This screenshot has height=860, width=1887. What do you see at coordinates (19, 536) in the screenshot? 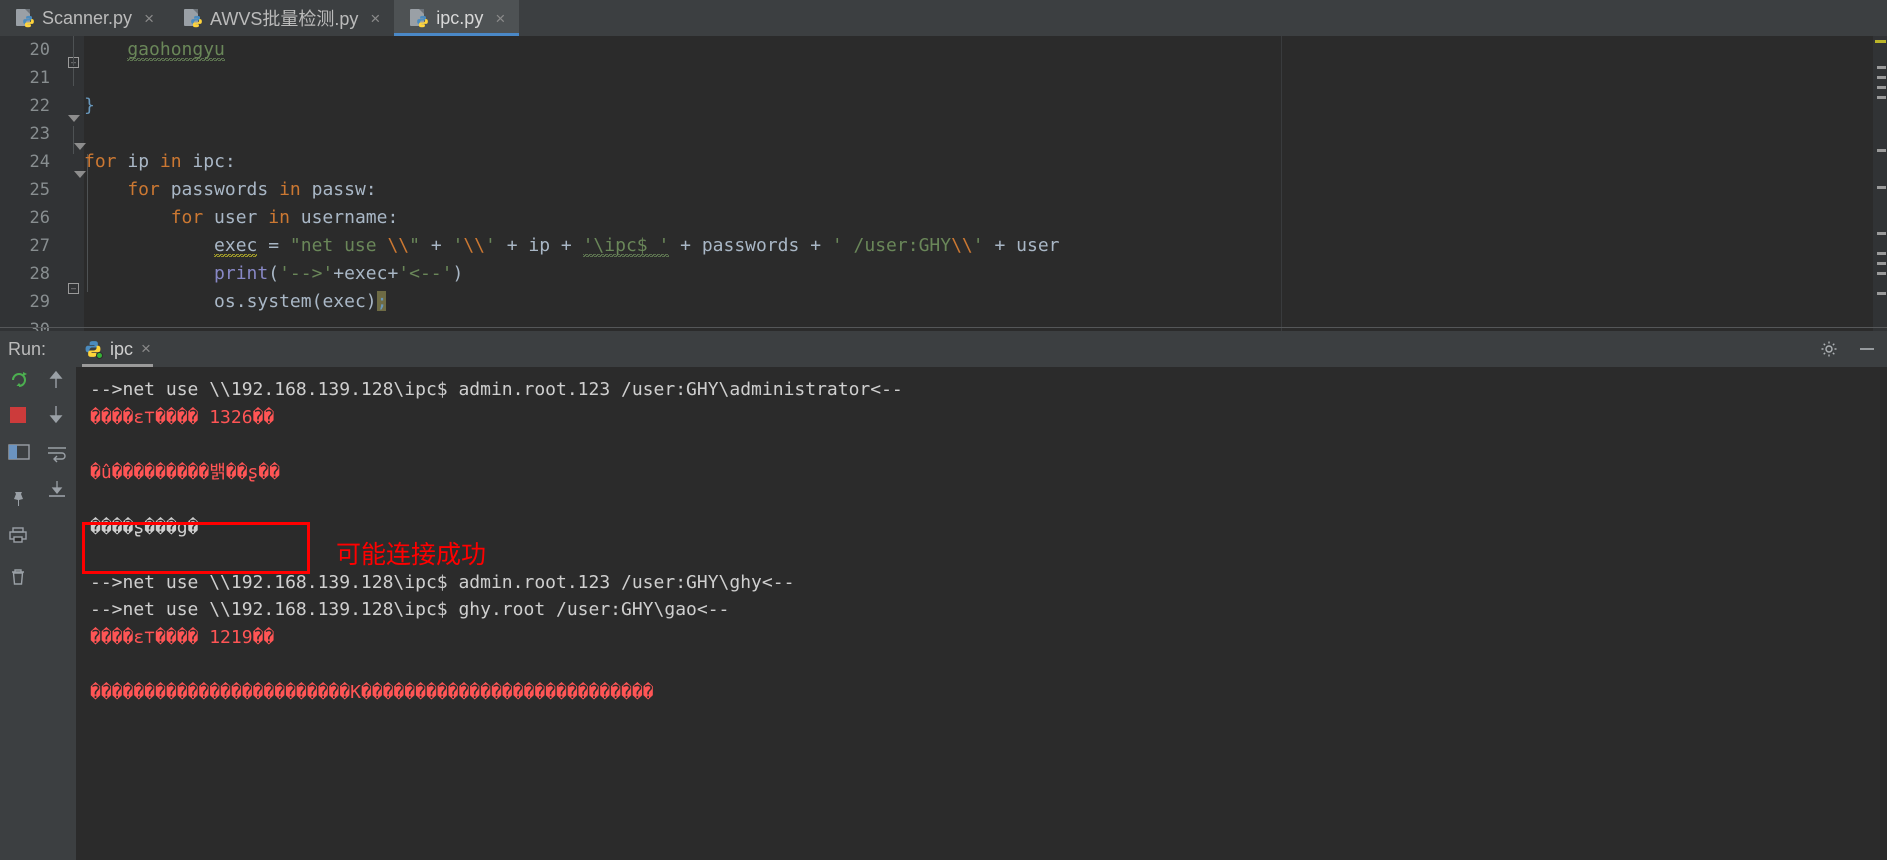
I see `printer-icon` at bounding box center [19, 536].